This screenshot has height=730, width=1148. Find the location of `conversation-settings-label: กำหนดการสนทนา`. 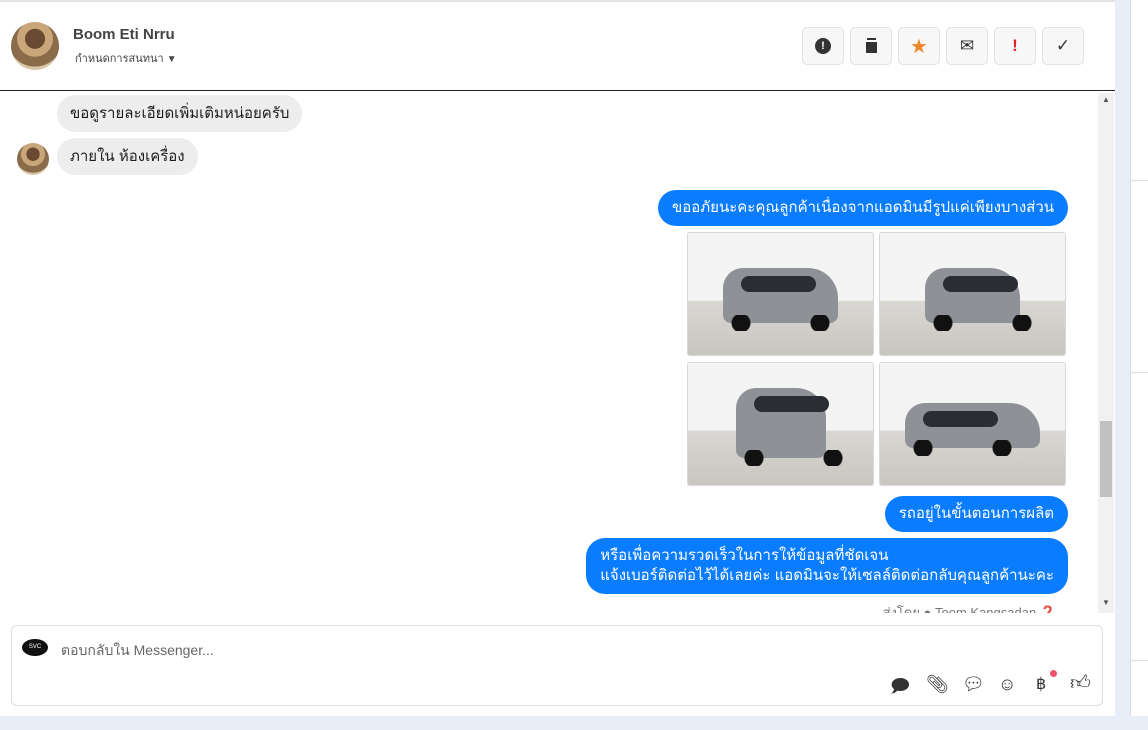

conversation-settings-label: กำหนดการสนทนา is located at coordinates (119, 59).